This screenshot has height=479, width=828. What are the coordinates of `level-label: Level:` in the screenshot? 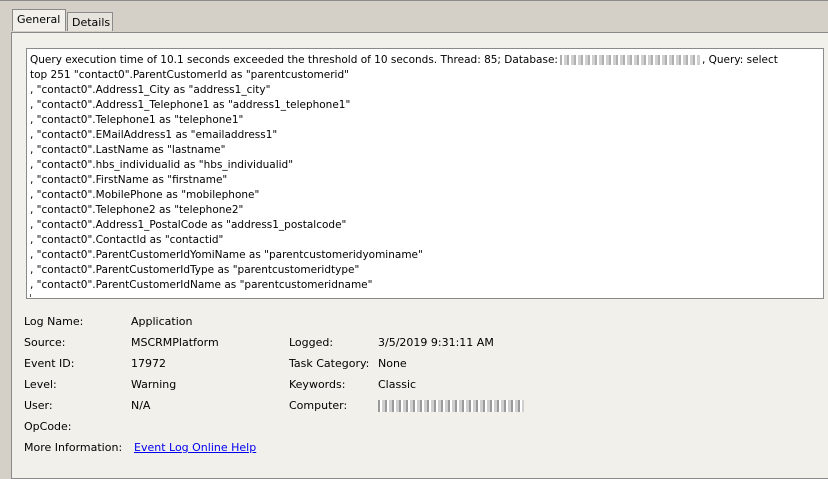 It's located at (40, 384).